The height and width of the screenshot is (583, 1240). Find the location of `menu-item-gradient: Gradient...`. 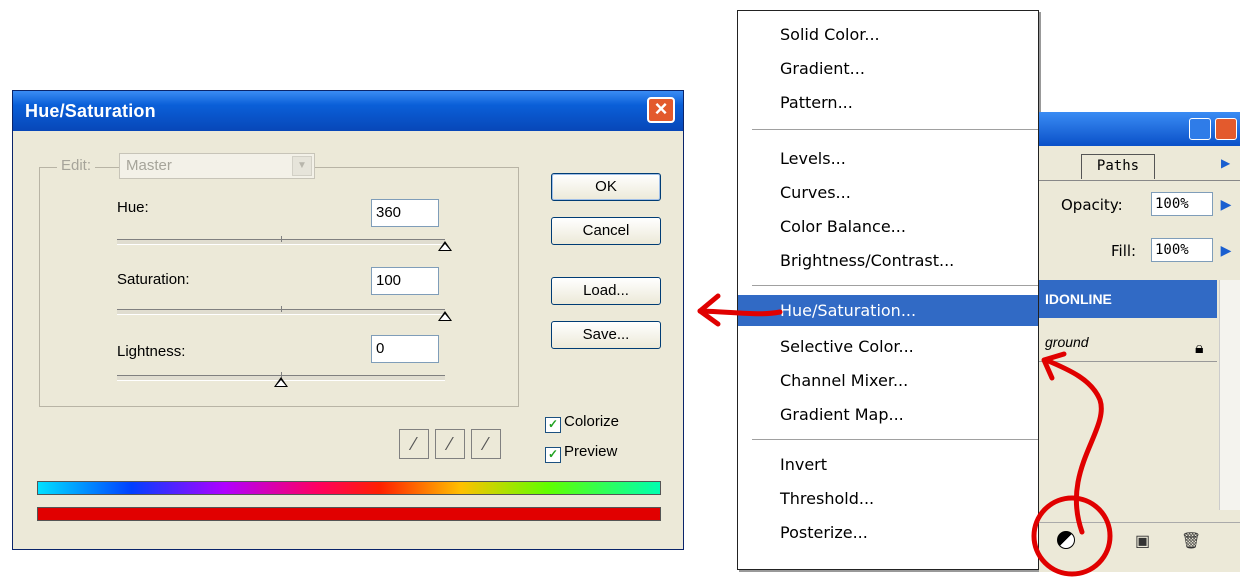

menu-item-gradient: Gradient... is located at coordinates (888, 68).